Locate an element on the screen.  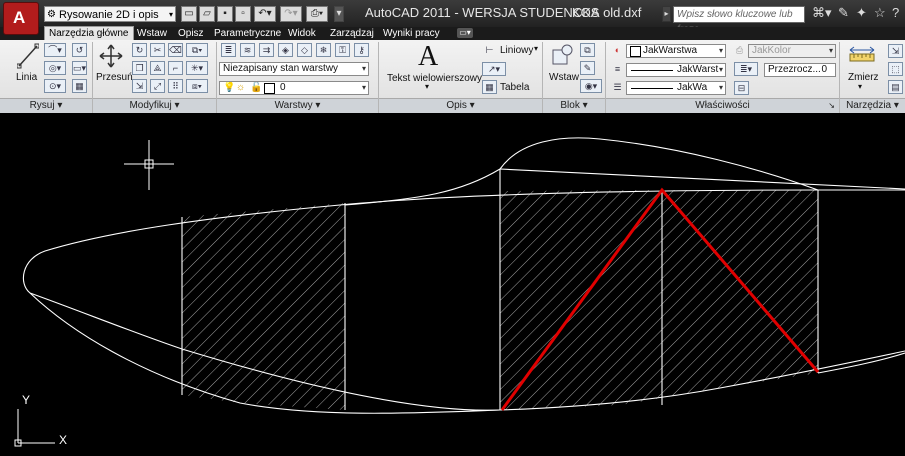
linetype-value: JakWarst is located at coordinates (698, 69).